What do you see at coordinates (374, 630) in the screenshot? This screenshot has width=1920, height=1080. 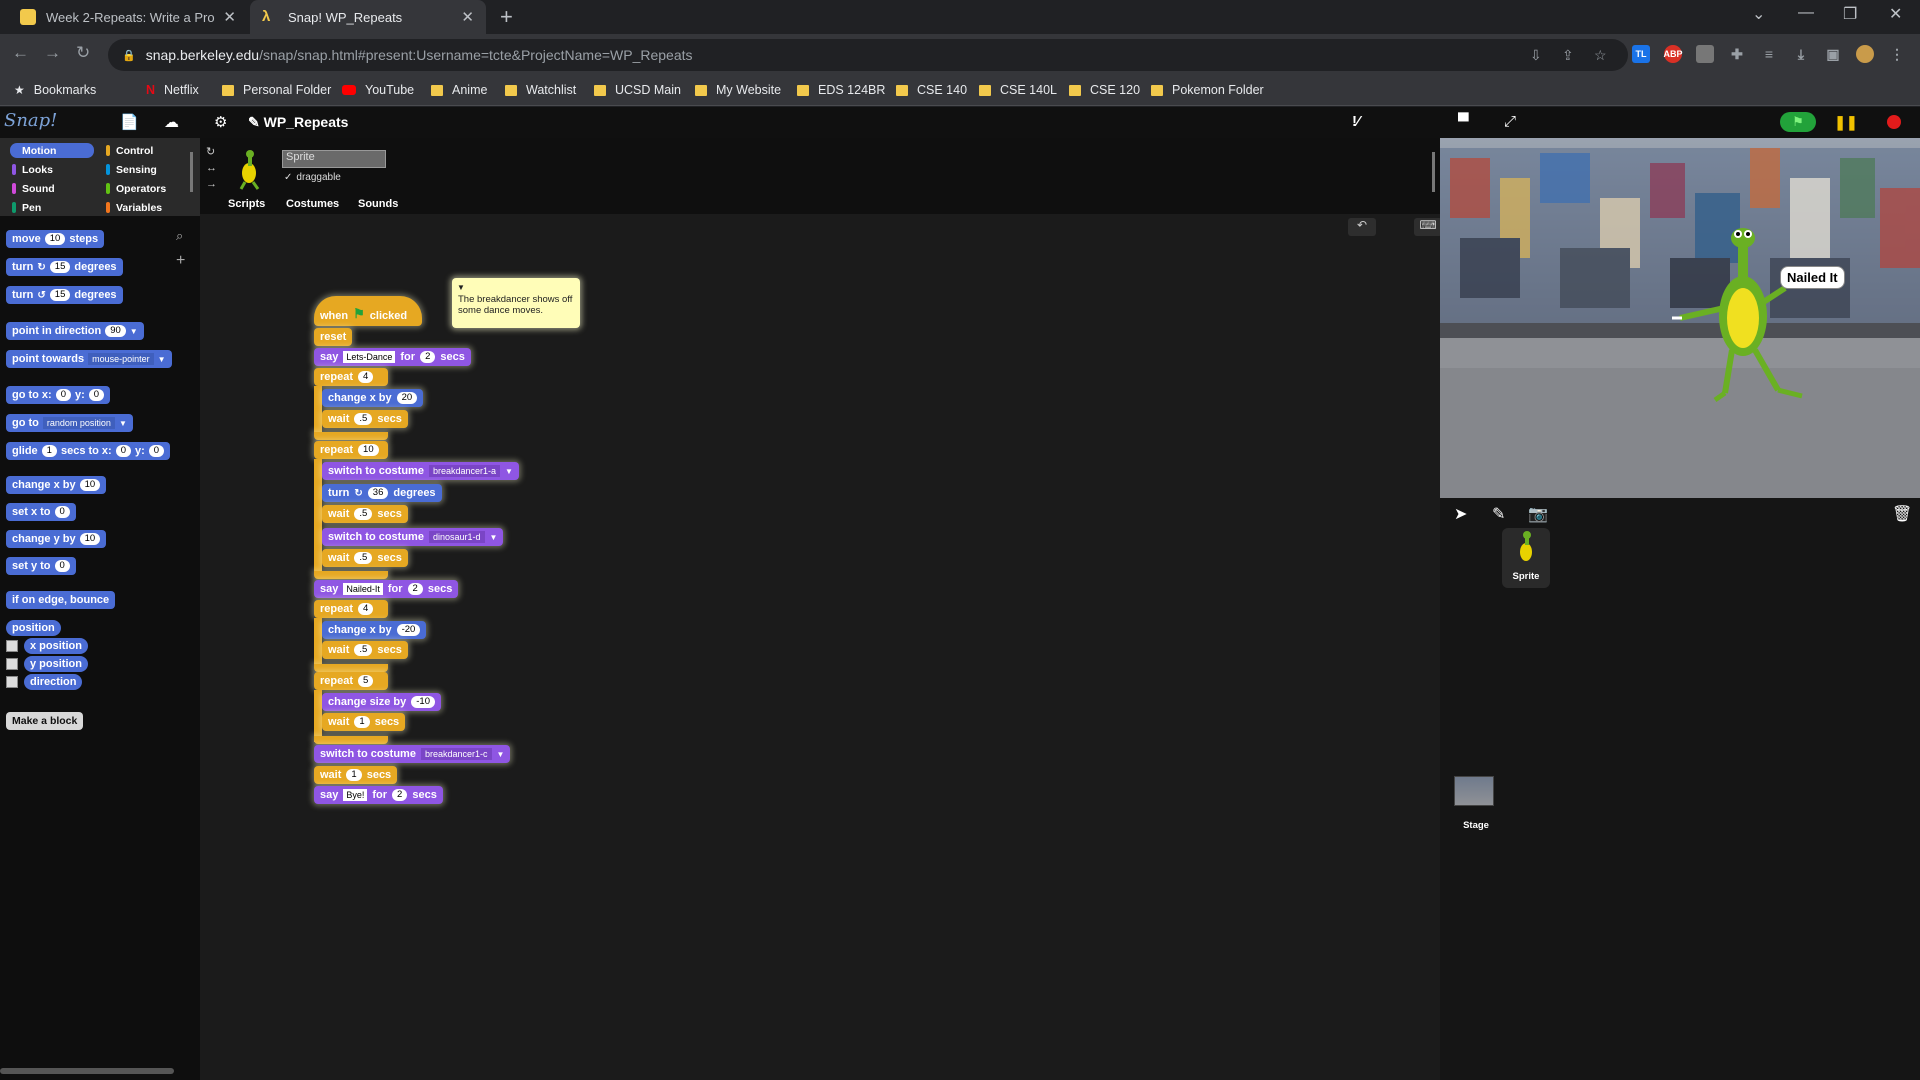 I see `block-change-x: change x by -20` at bounding box center [374, 630].